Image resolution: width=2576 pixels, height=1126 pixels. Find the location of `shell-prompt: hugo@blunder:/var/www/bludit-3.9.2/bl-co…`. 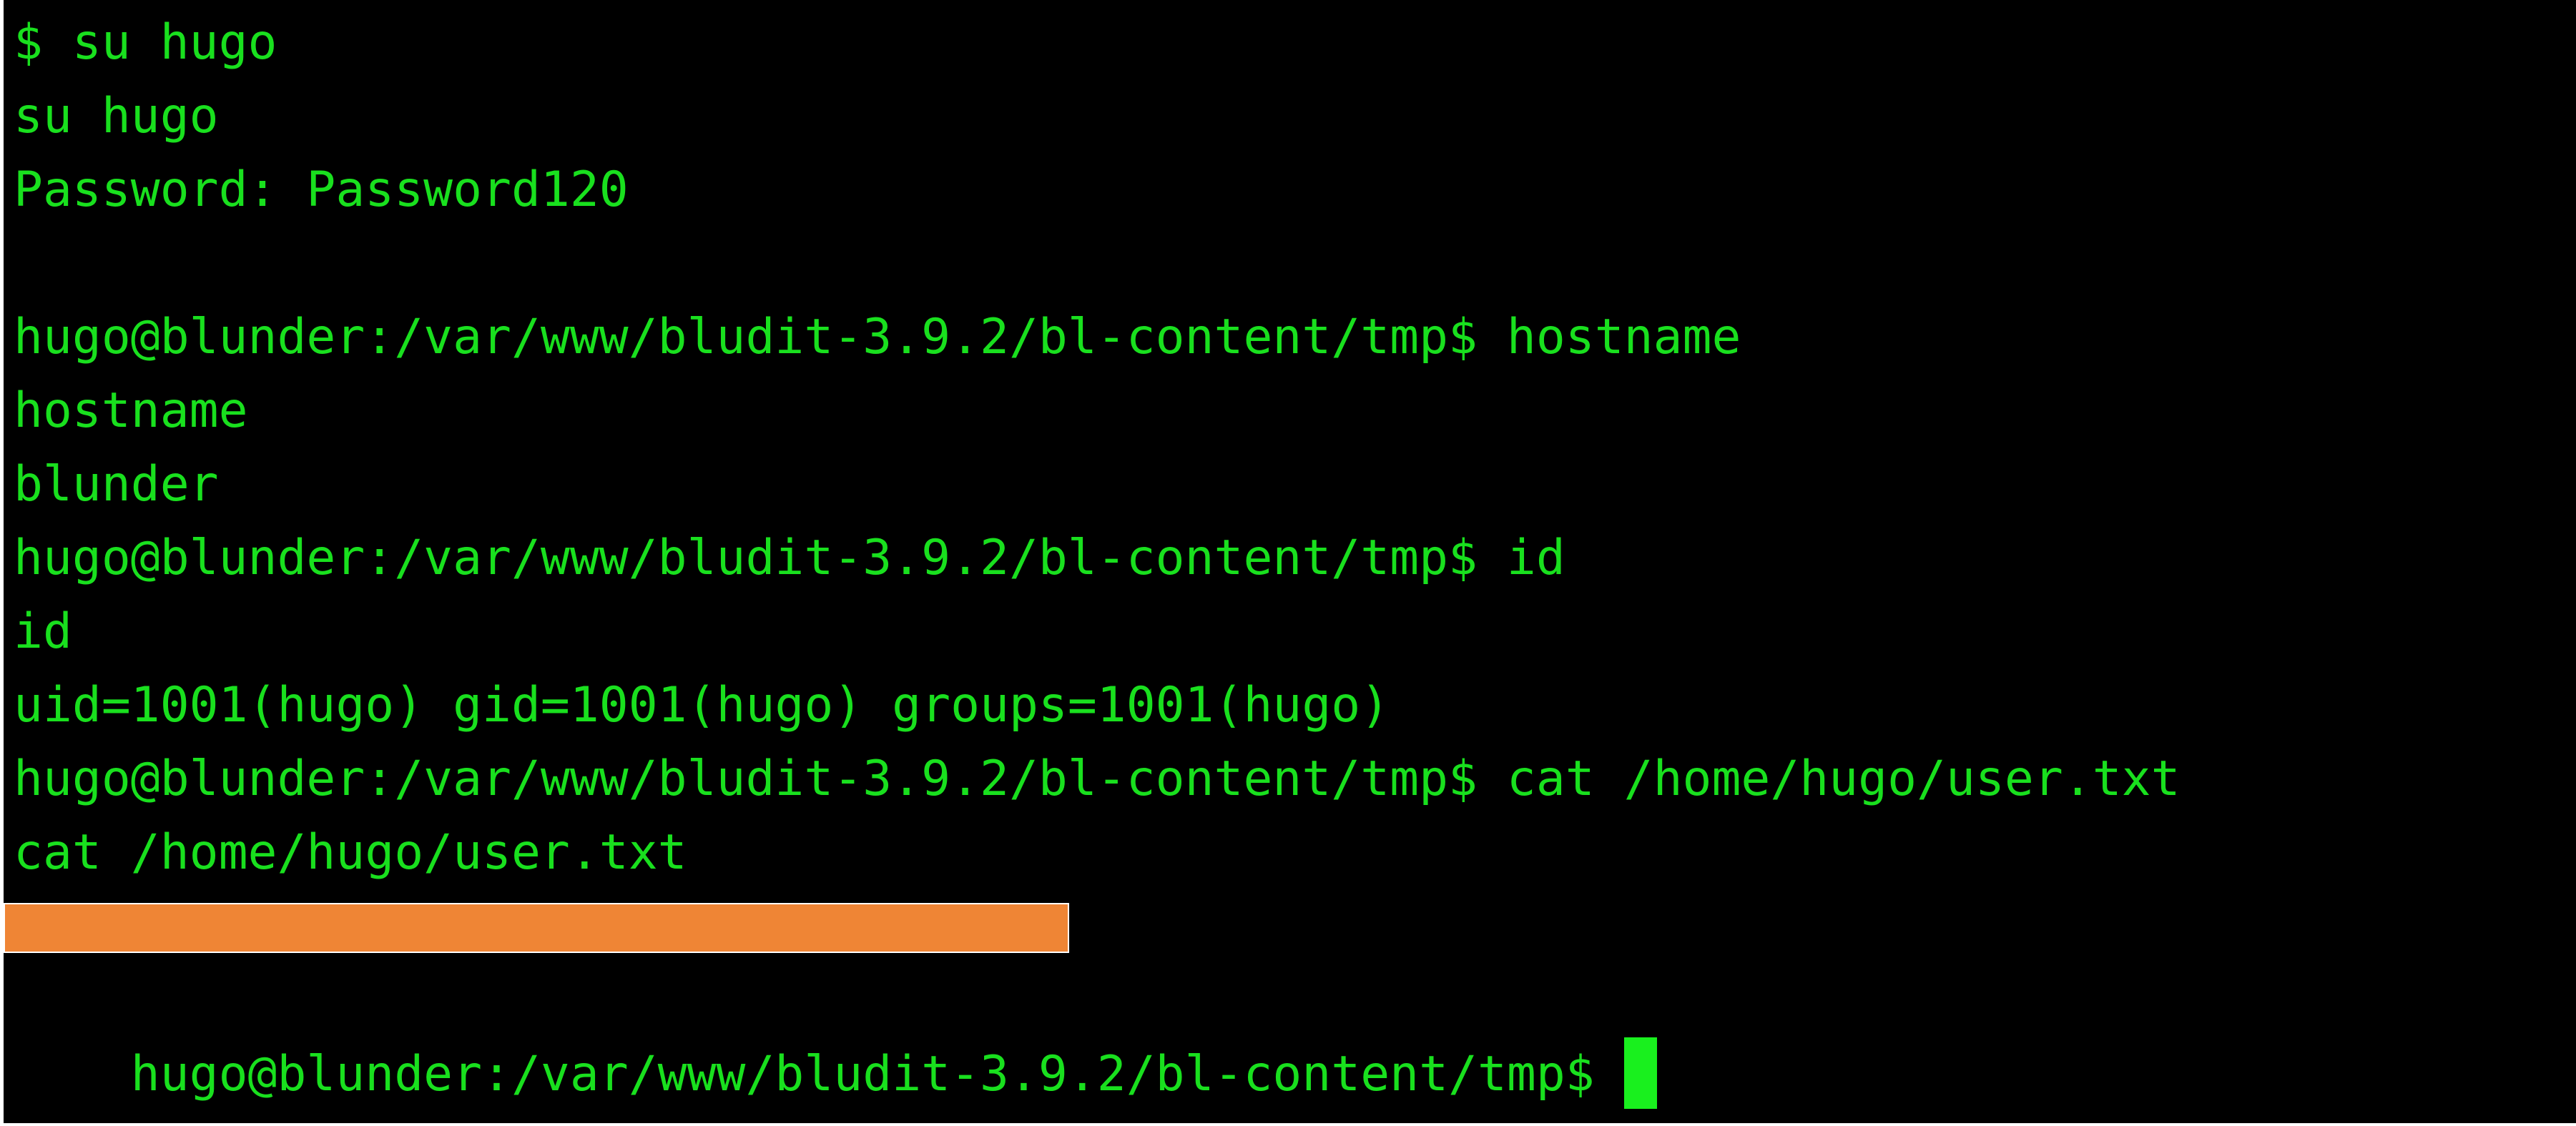

shell-prompt: hugo@blunder:/var/www/bludit-3.9.2/bl-co… is located at coordinates (863, 1074).